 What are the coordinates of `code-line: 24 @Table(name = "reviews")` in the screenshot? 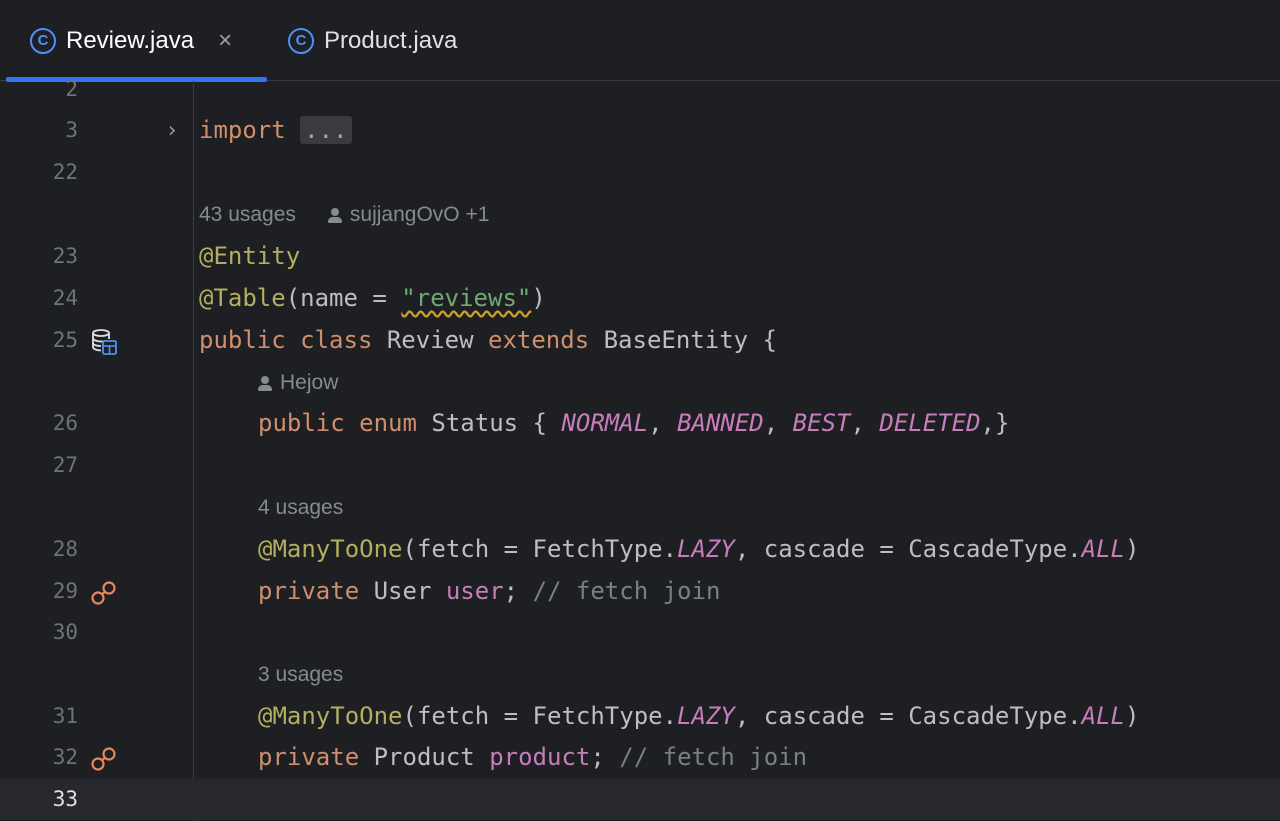 It's located at (640, 298).